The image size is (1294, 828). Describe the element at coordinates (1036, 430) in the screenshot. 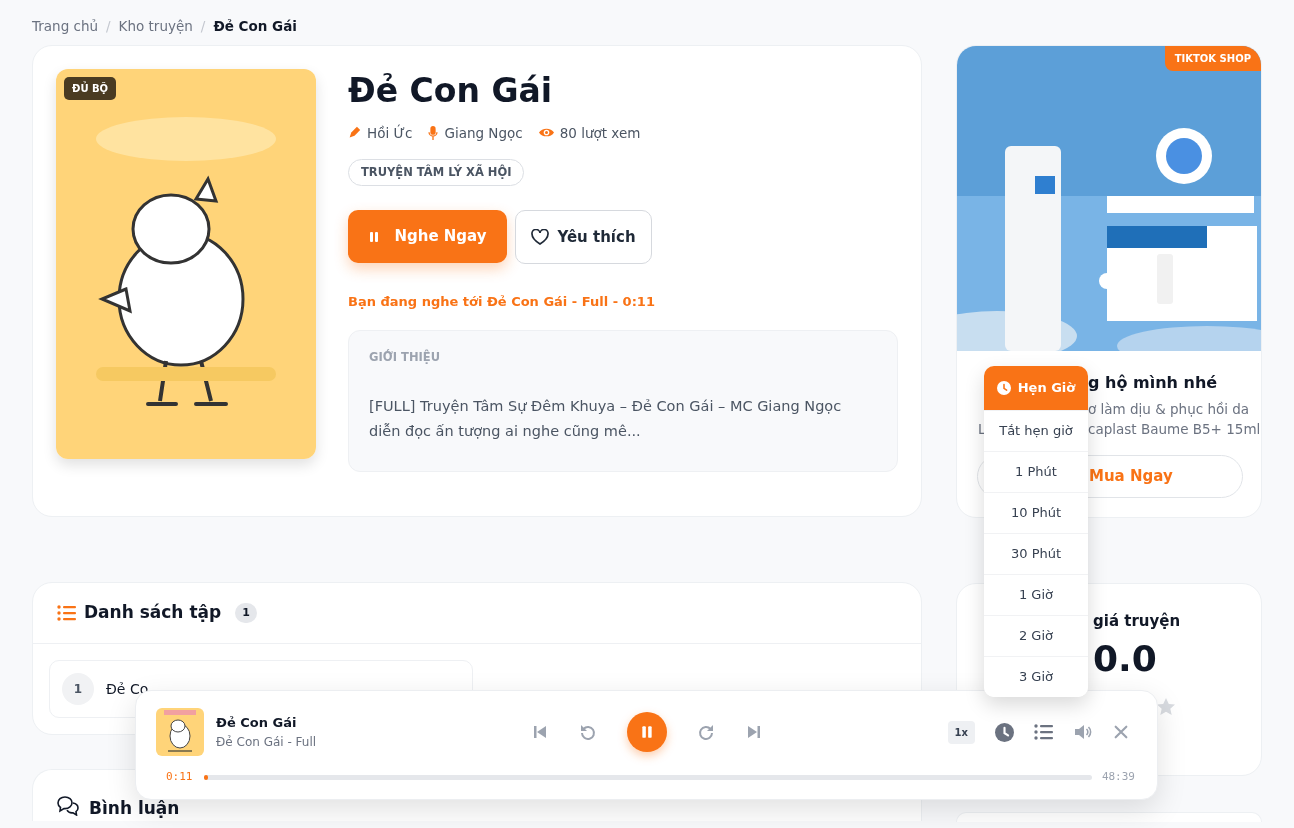

I see `menu-item: Tắt hẹn giờ` at that location.